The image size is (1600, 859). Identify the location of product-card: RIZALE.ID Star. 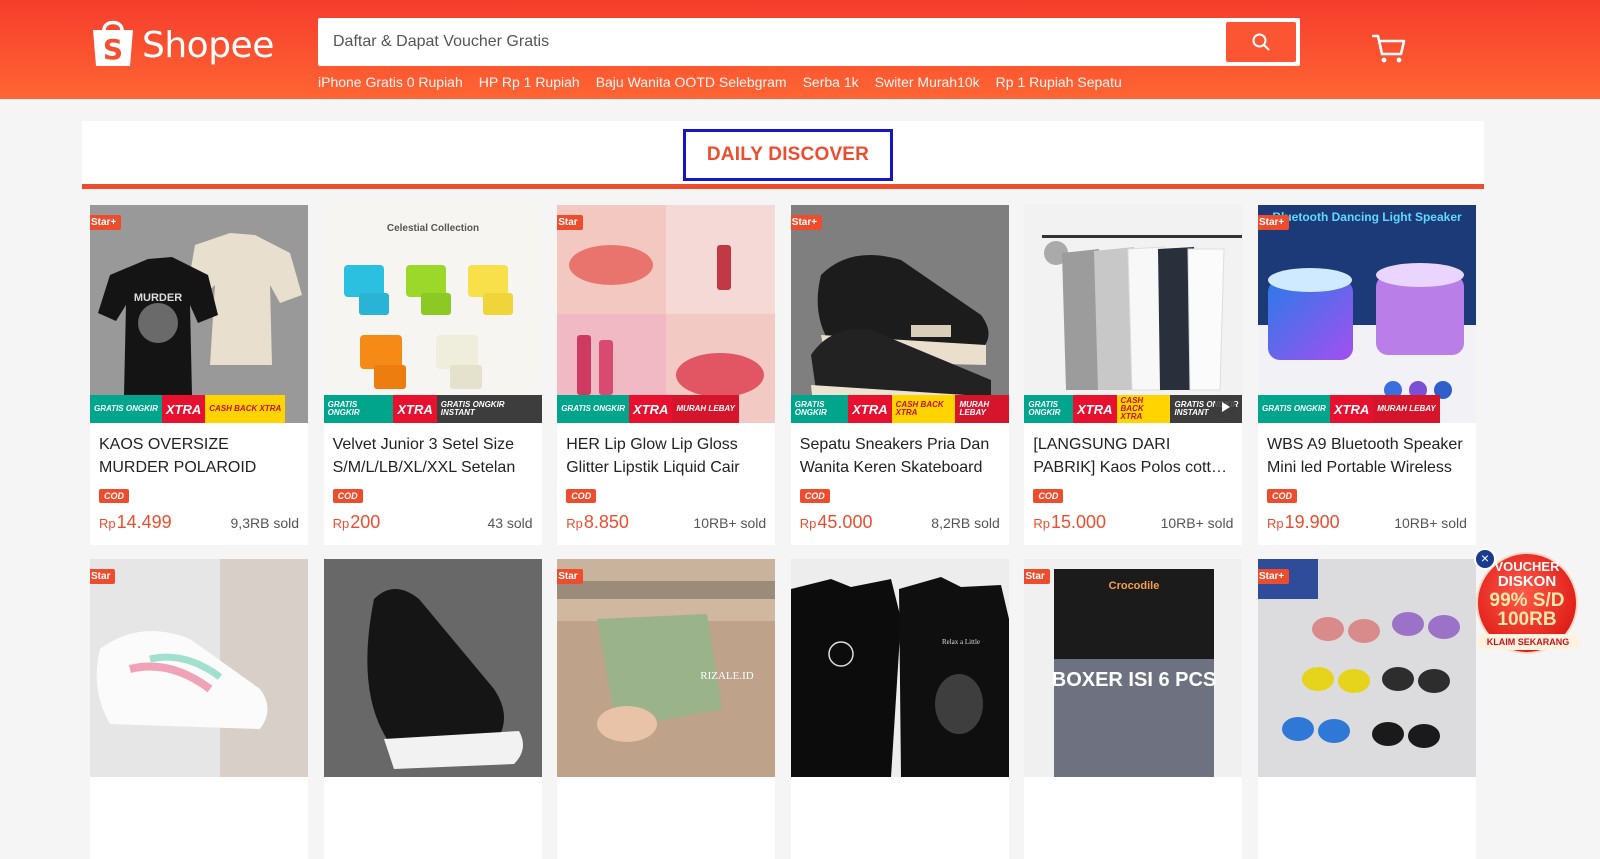
(666, 709).